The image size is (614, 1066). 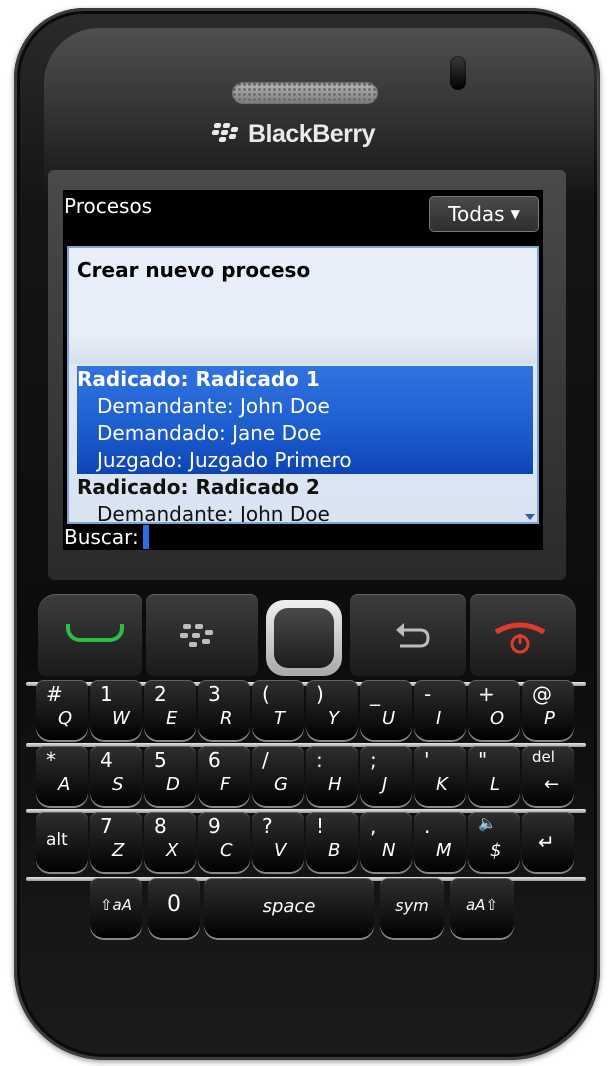 What do you see at coordinates (62, 776) in the screenshot?
I see `key-a: * A` at bounding box center [62, 776].